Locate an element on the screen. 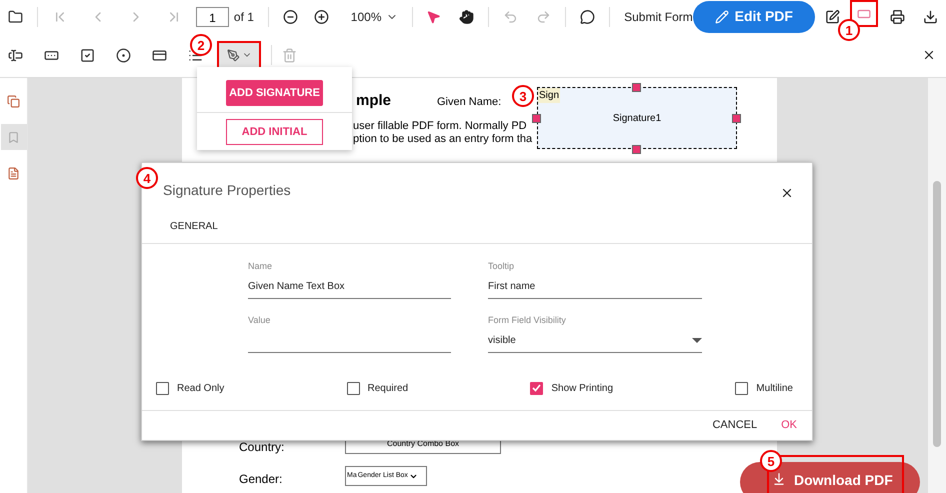 The height and width of the screenshot is (493, 946). body-text: user fillable PDF form. Normally PD is located at coordinates (440, 126).